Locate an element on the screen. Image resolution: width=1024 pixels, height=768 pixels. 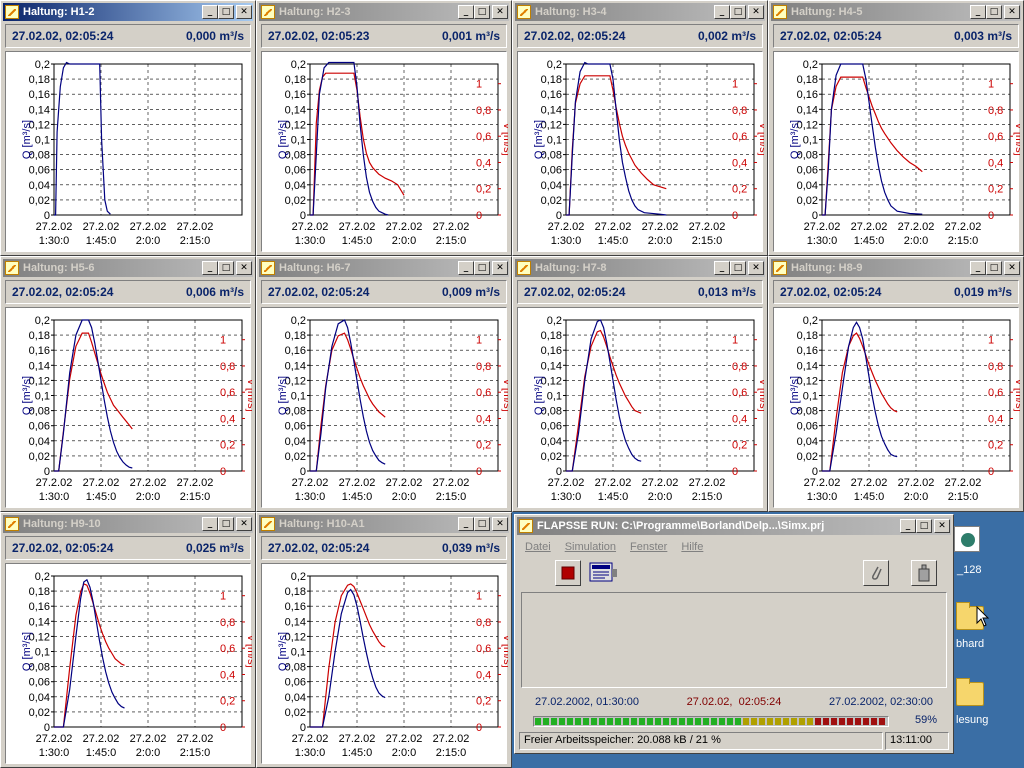
title-bar: Haltung: H2-3 _ □ ✕ is located at coordinates (384, 12).